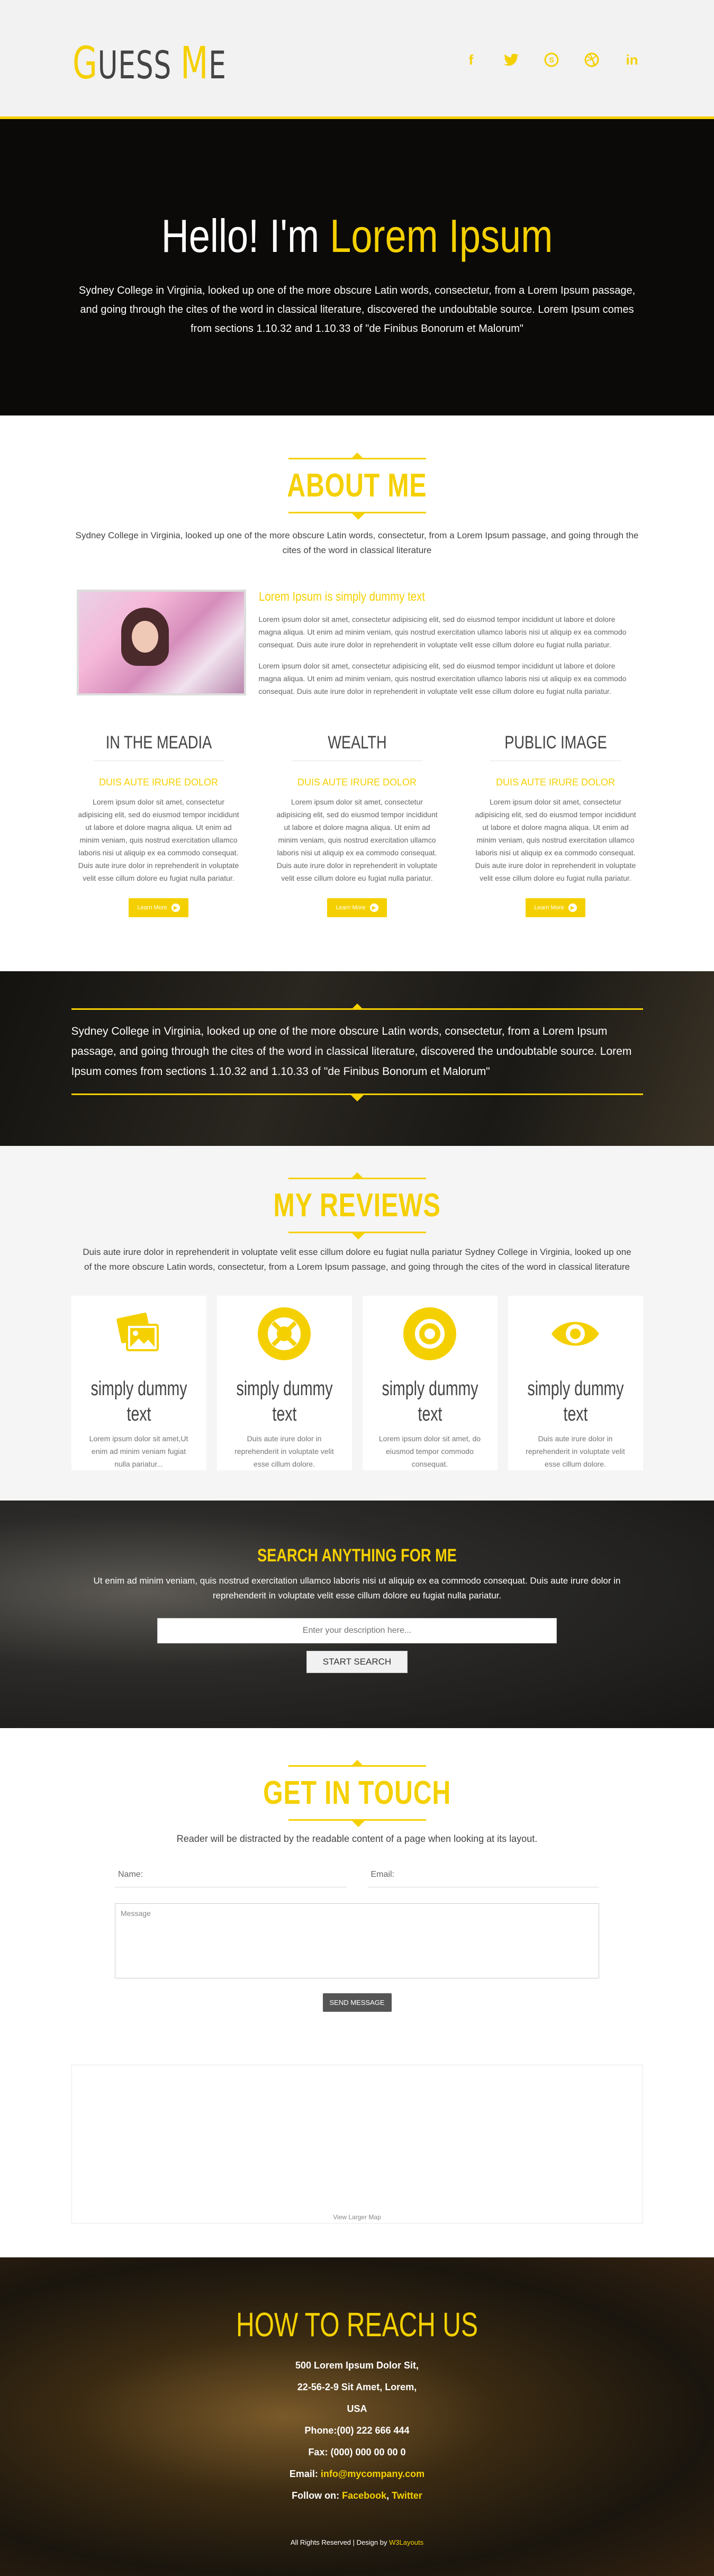 This screenshot has height=2576, width=714. What do you see at coordinates (357, 2387) in the screenshot?
I see `address-line: 22-56-2-9 Sit Amet, Lorem,` at bounding box center [357, 2387].